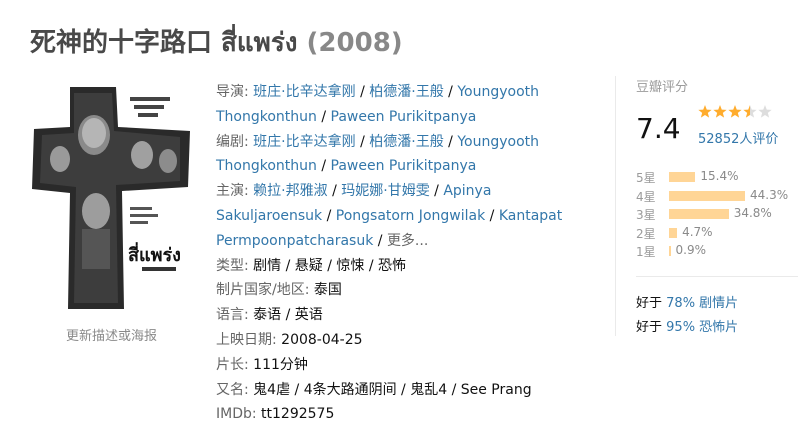 This screenshot has width=800, height=437. What do you see at coordinates (111, 334) in the screenshot?
I see `update-poster-link: 更新描述或海报` at bounding box center [111, 334].